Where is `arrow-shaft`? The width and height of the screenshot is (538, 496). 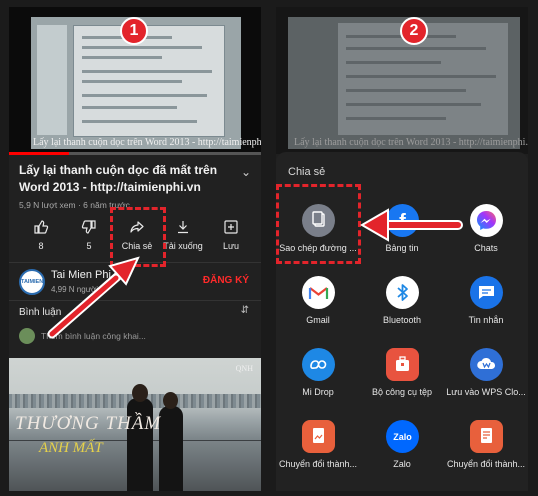
arrow-shaft is located at coordinates (84, 306).